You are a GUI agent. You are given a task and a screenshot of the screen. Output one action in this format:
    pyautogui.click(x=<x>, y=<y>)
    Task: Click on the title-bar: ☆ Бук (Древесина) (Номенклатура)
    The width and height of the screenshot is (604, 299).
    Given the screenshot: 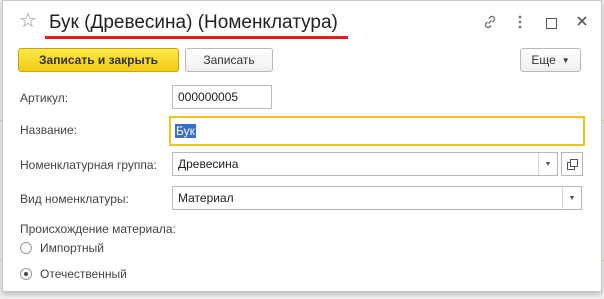 What is the action you would take?
    pyautogui.click(x=302, y=23)
    